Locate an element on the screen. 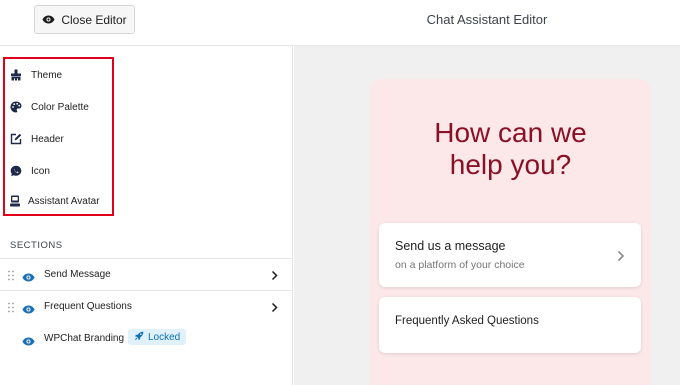 Image resolution: width=680 pixels, height=385 pixels. menu-label-icon: Icon is located at coordinates (40, 171).